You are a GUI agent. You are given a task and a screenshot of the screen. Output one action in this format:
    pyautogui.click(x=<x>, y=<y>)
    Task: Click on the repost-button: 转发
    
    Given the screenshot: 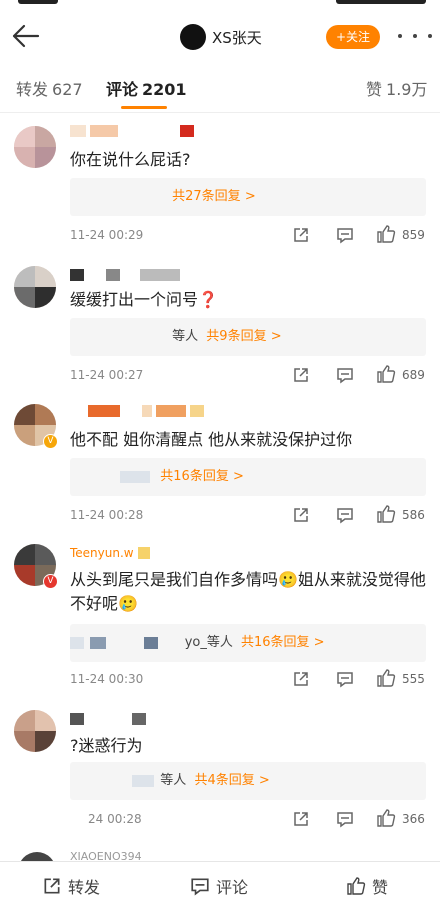 What is the action you would take?
    pyautogui.click(x=71, y=886)
    